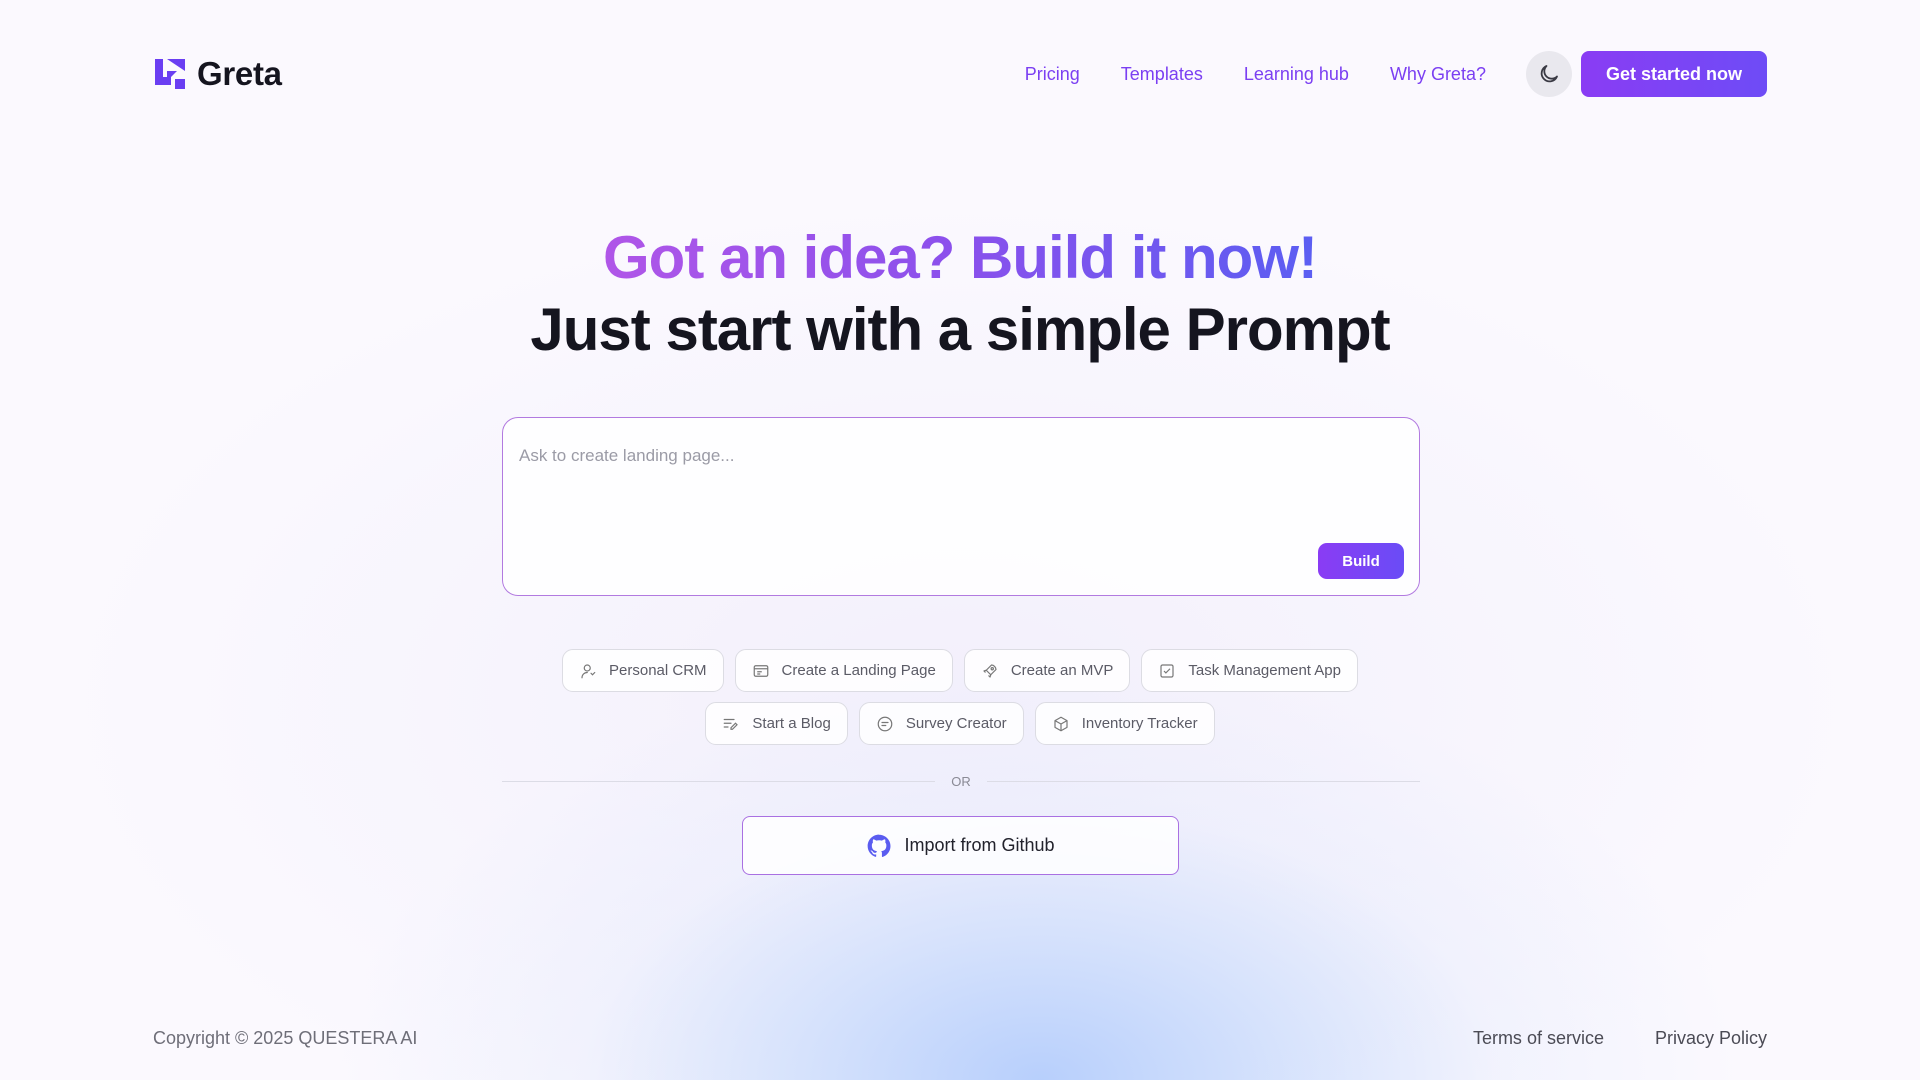 This screenshot has height=1080, width=1920. What do you see at coordinates (1062, 670) in the screenshot?
I see `chip-label: Create an MVP` at bounding box center [1062, 670].